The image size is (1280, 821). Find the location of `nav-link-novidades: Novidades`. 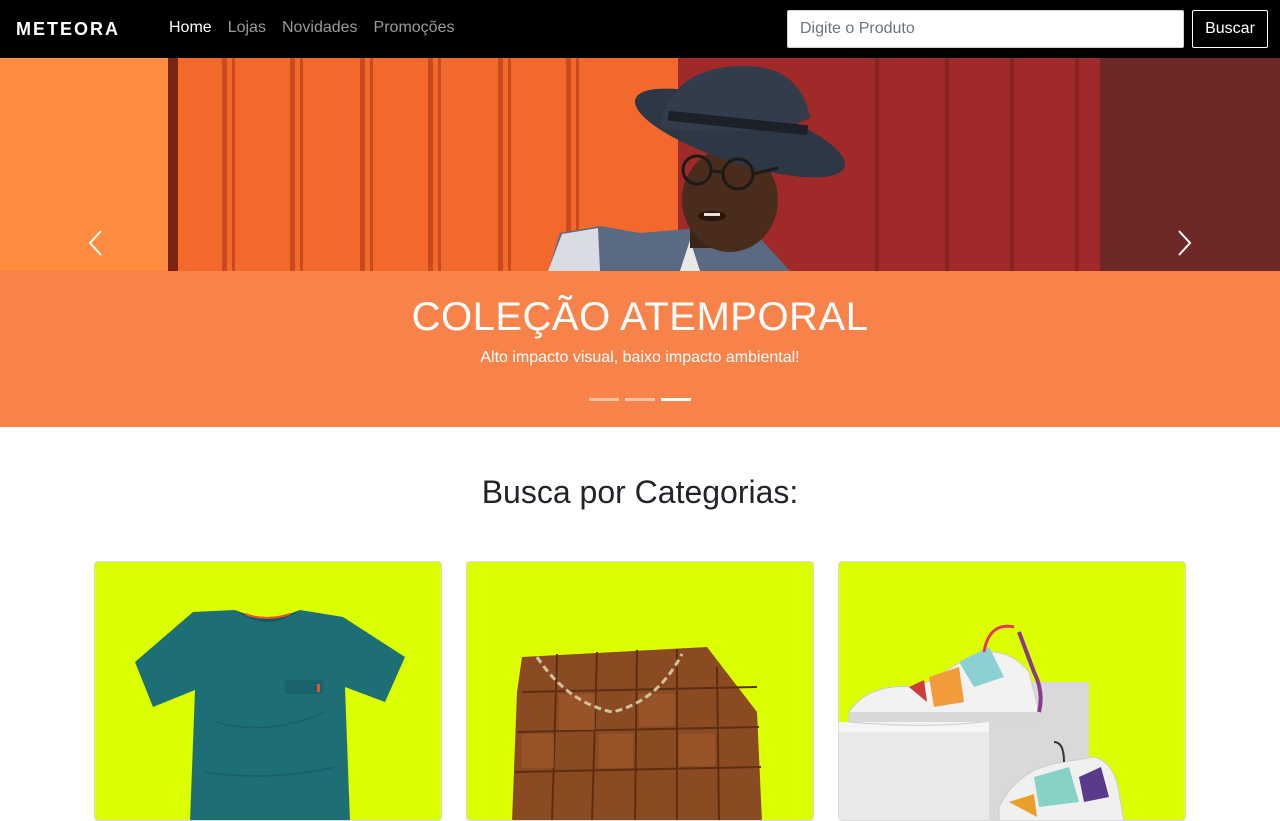

nav-link-novidades: Novidades is located at coordinates (320, 28).